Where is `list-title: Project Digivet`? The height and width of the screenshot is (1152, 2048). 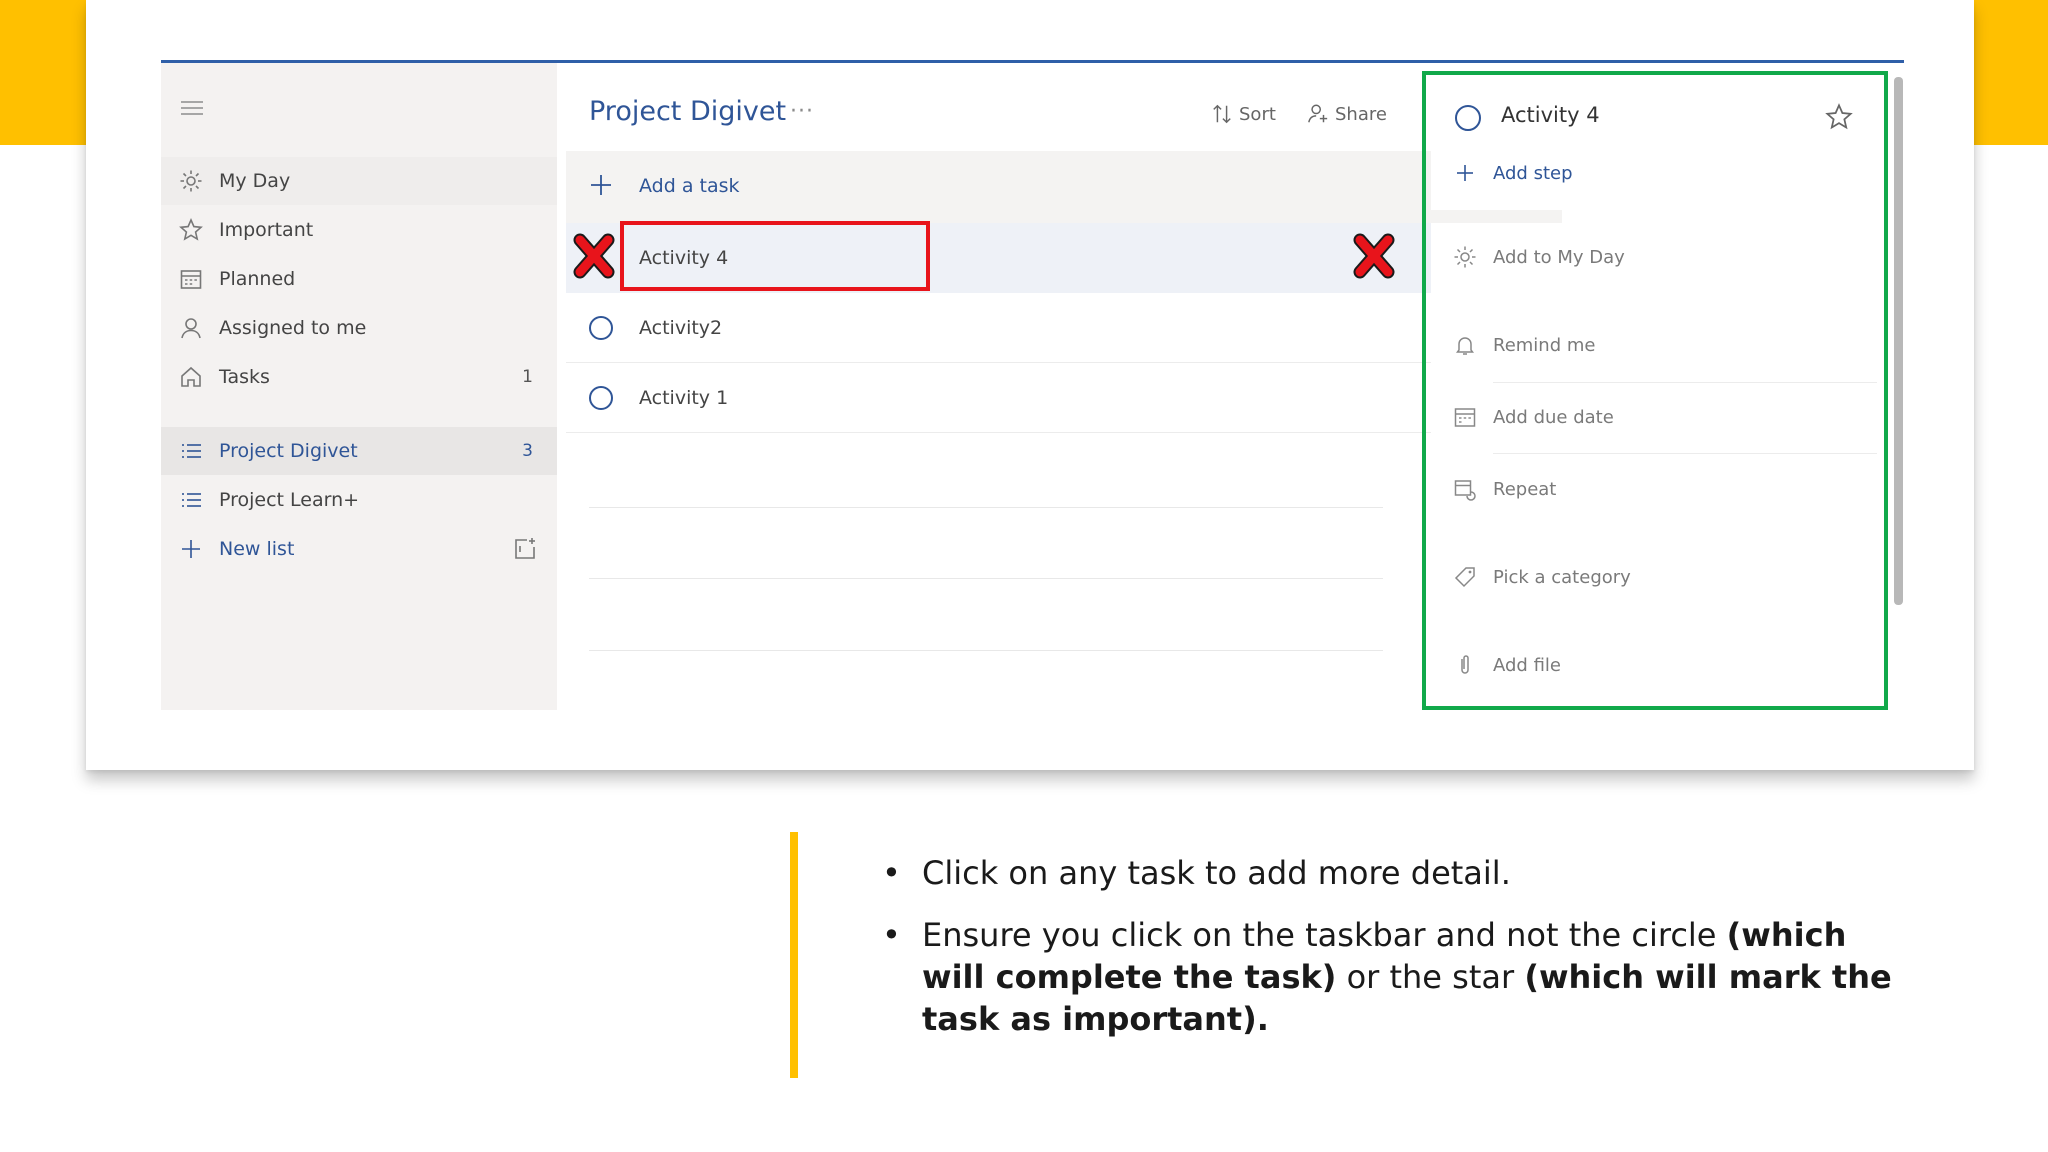
list-title: Project Digivet is located at coordinates (688, 111).